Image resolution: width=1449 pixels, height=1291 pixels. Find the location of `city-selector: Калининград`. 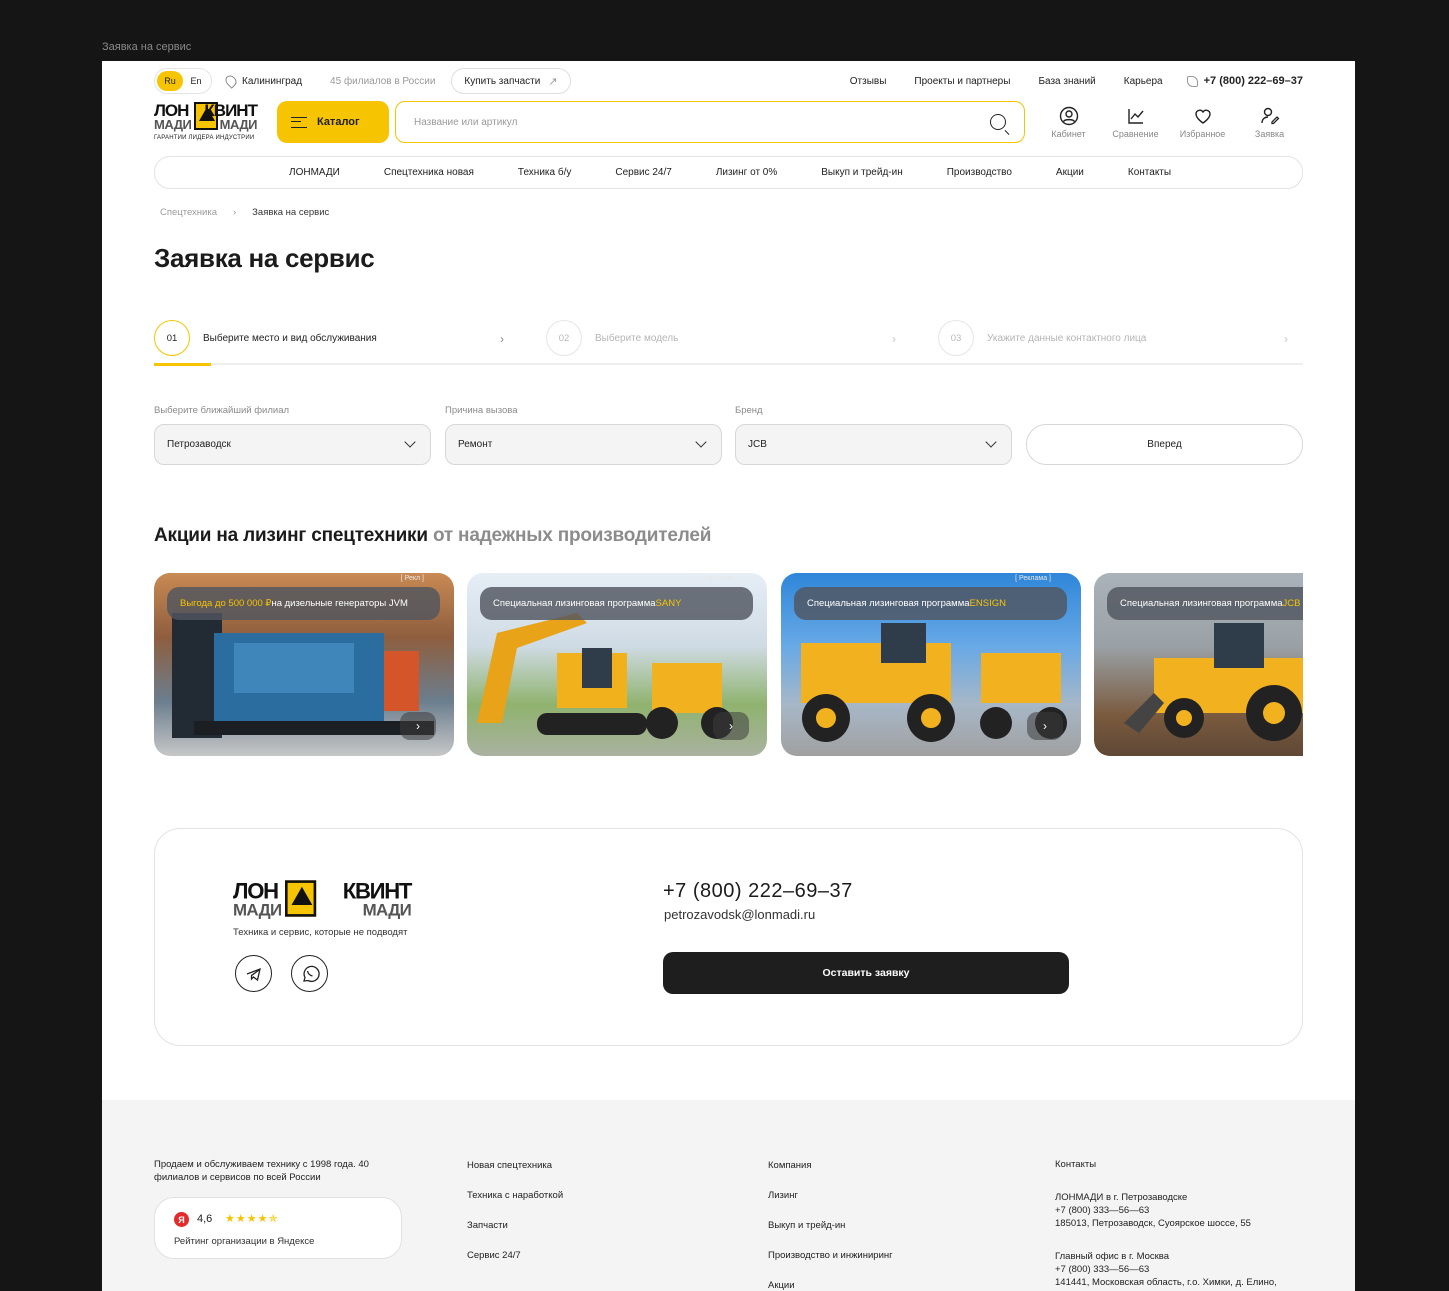

city-selector: Калининград is located at coordinates (262, 81).